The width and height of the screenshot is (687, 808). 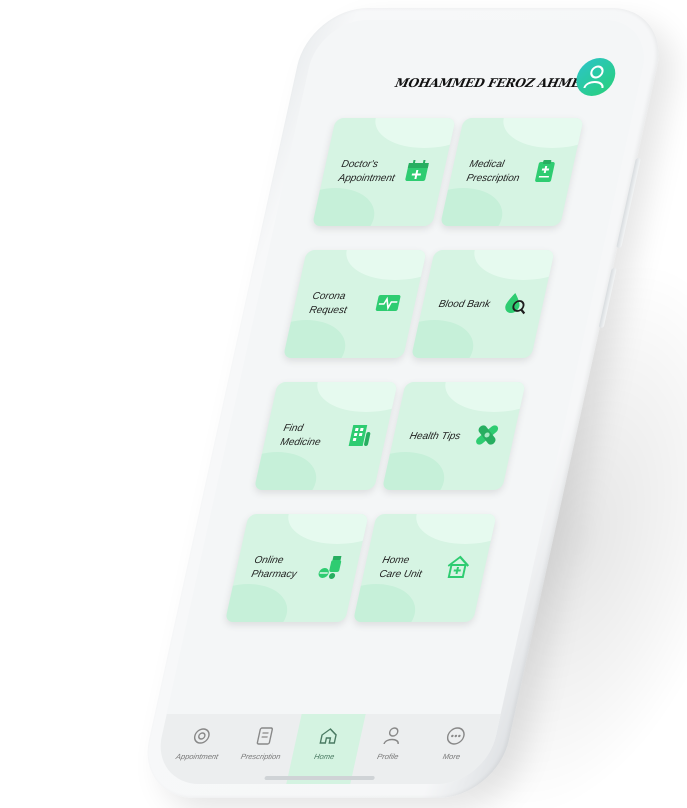 I want to click on more-dots-icon, so click(x=456, y=736).